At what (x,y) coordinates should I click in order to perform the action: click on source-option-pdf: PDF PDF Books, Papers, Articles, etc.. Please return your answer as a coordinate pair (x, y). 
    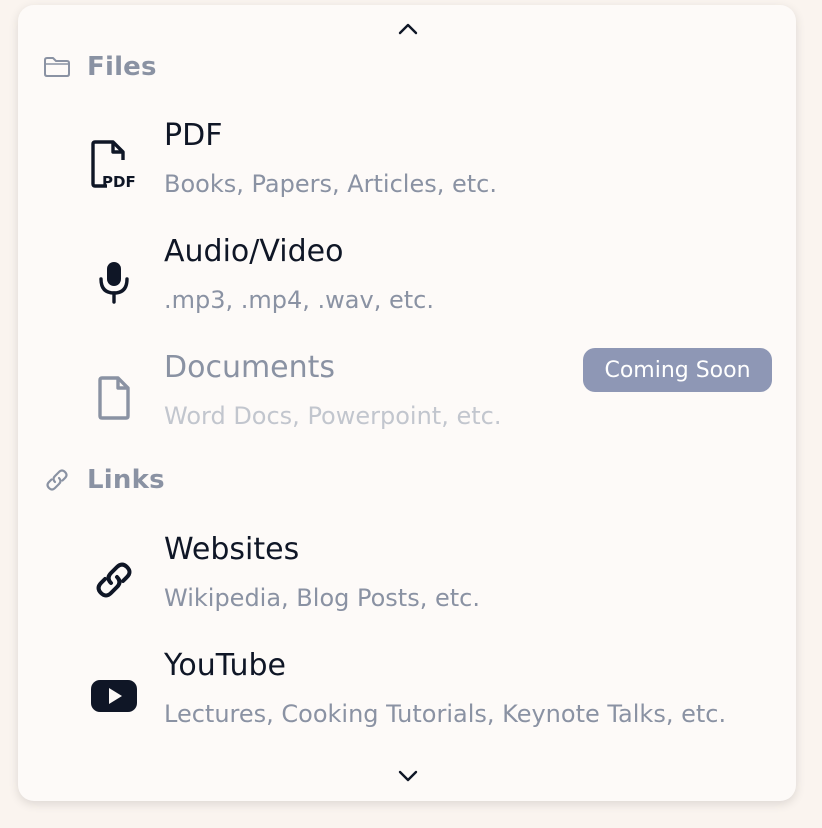
    Looking at the image, I should click on (438, 168).